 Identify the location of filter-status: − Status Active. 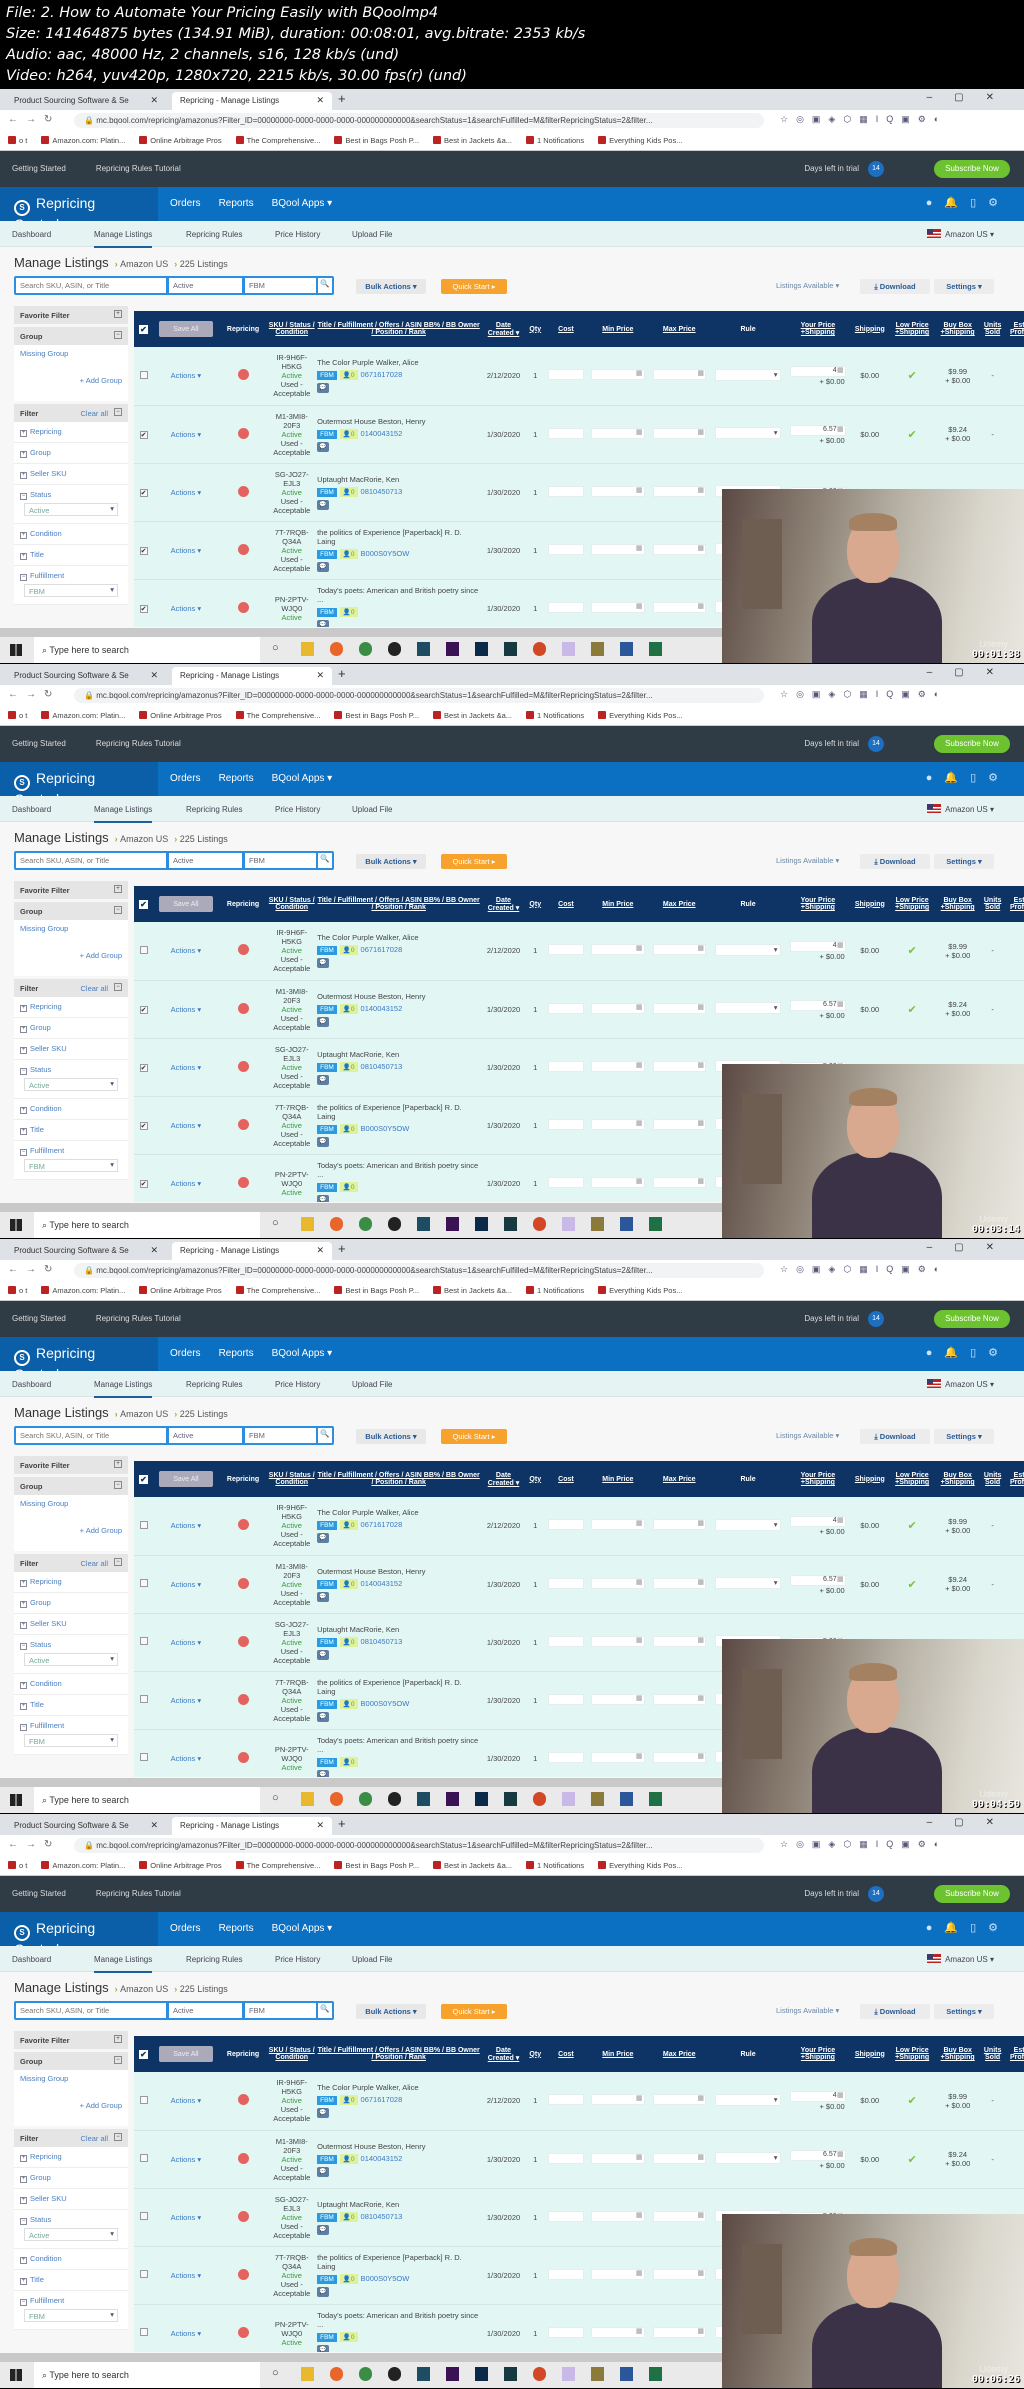
(71, 504).